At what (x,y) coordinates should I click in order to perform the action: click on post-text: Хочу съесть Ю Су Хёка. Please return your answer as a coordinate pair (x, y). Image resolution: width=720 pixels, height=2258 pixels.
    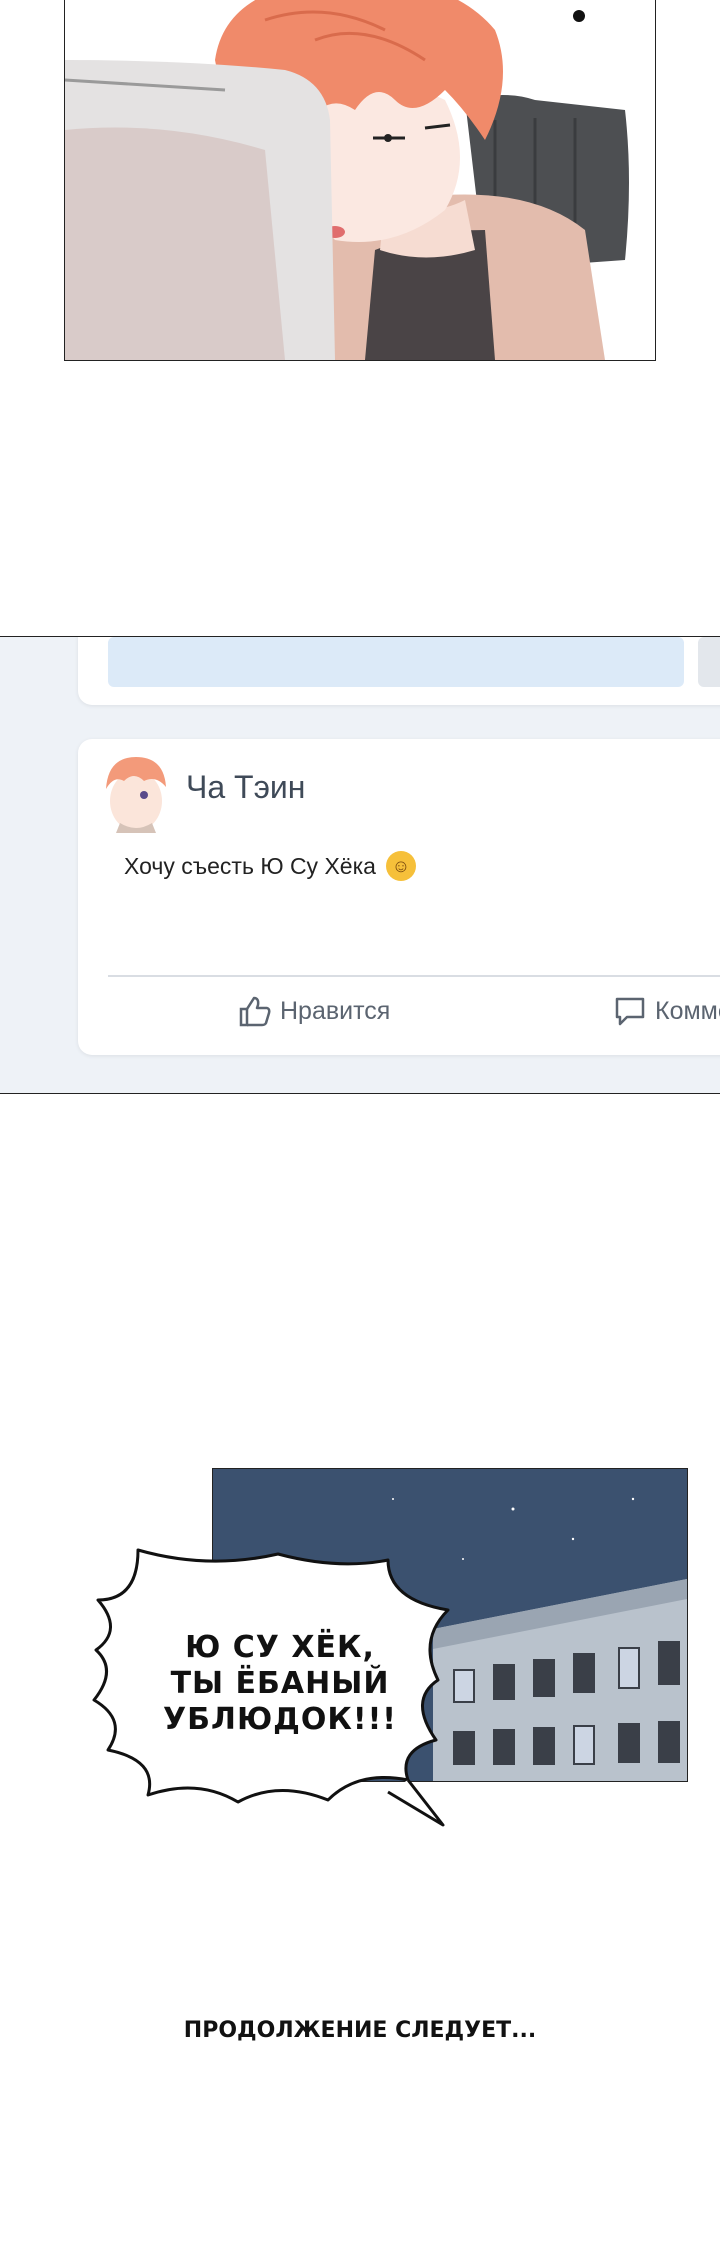
    Looking at the image, I should click on (250, 865).